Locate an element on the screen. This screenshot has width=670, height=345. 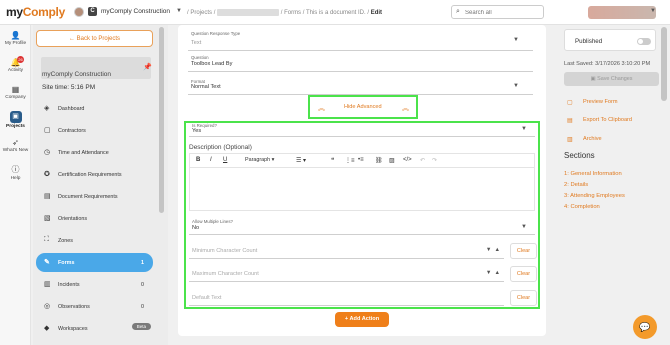
field-label: Question Response Type is located at coordinates (216, 33).